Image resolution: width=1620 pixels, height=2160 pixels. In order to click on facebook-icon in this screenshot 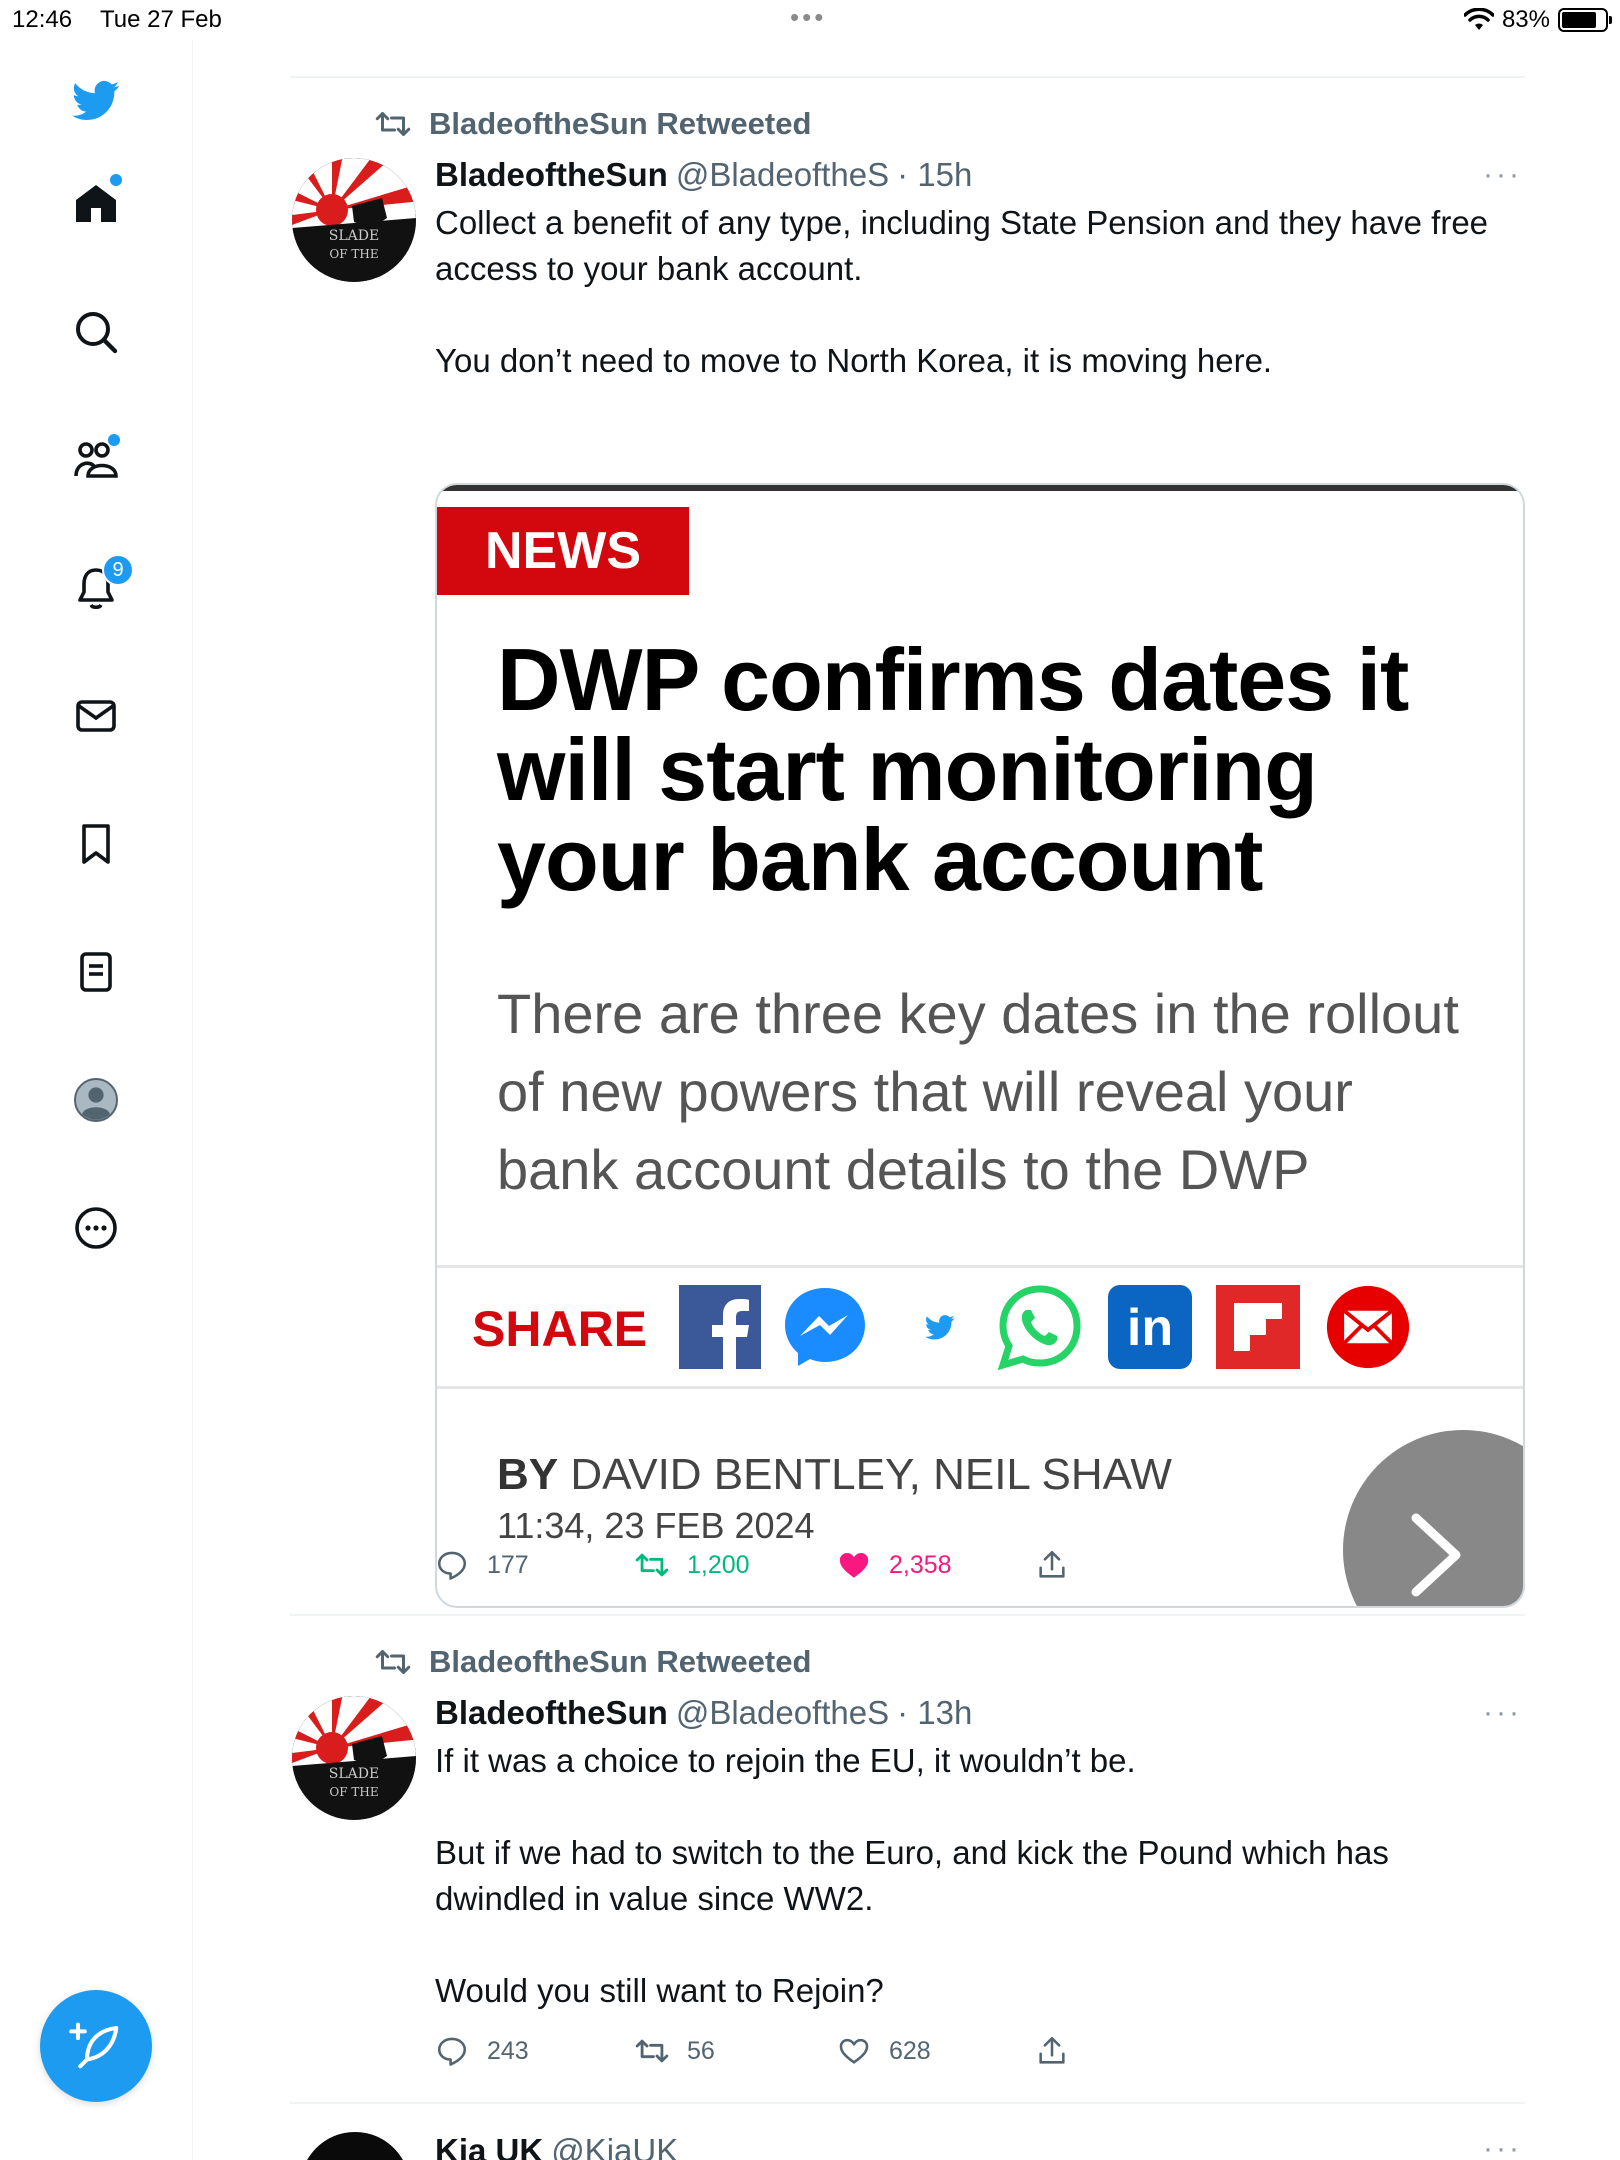, I will do `click(720, 1327)`.